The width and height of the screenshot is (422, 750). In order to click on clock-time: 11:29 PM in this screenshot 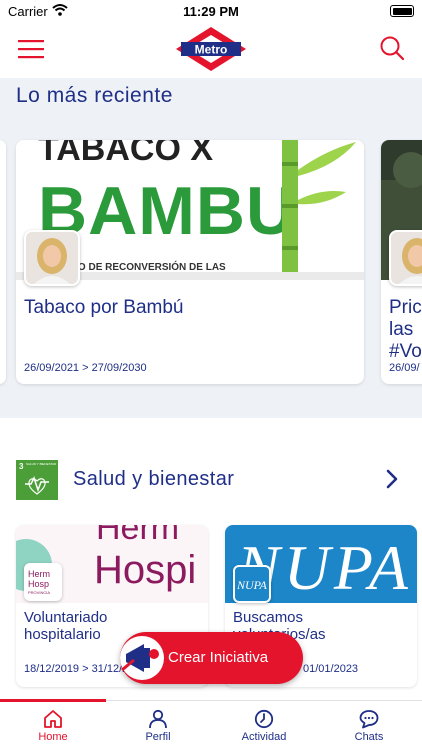, I will do `click(211, 11)`.